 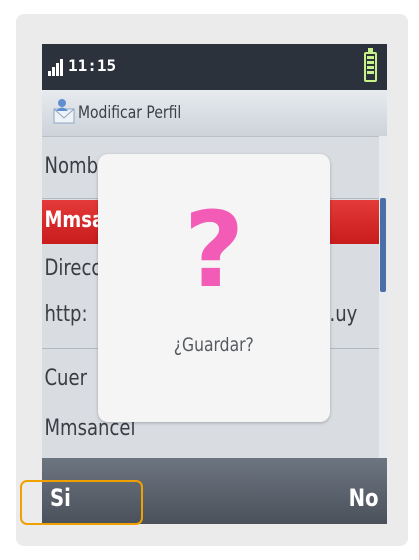 I want to click on dialog-message-text: ¿Guardar?, so click(x=213, y=345).